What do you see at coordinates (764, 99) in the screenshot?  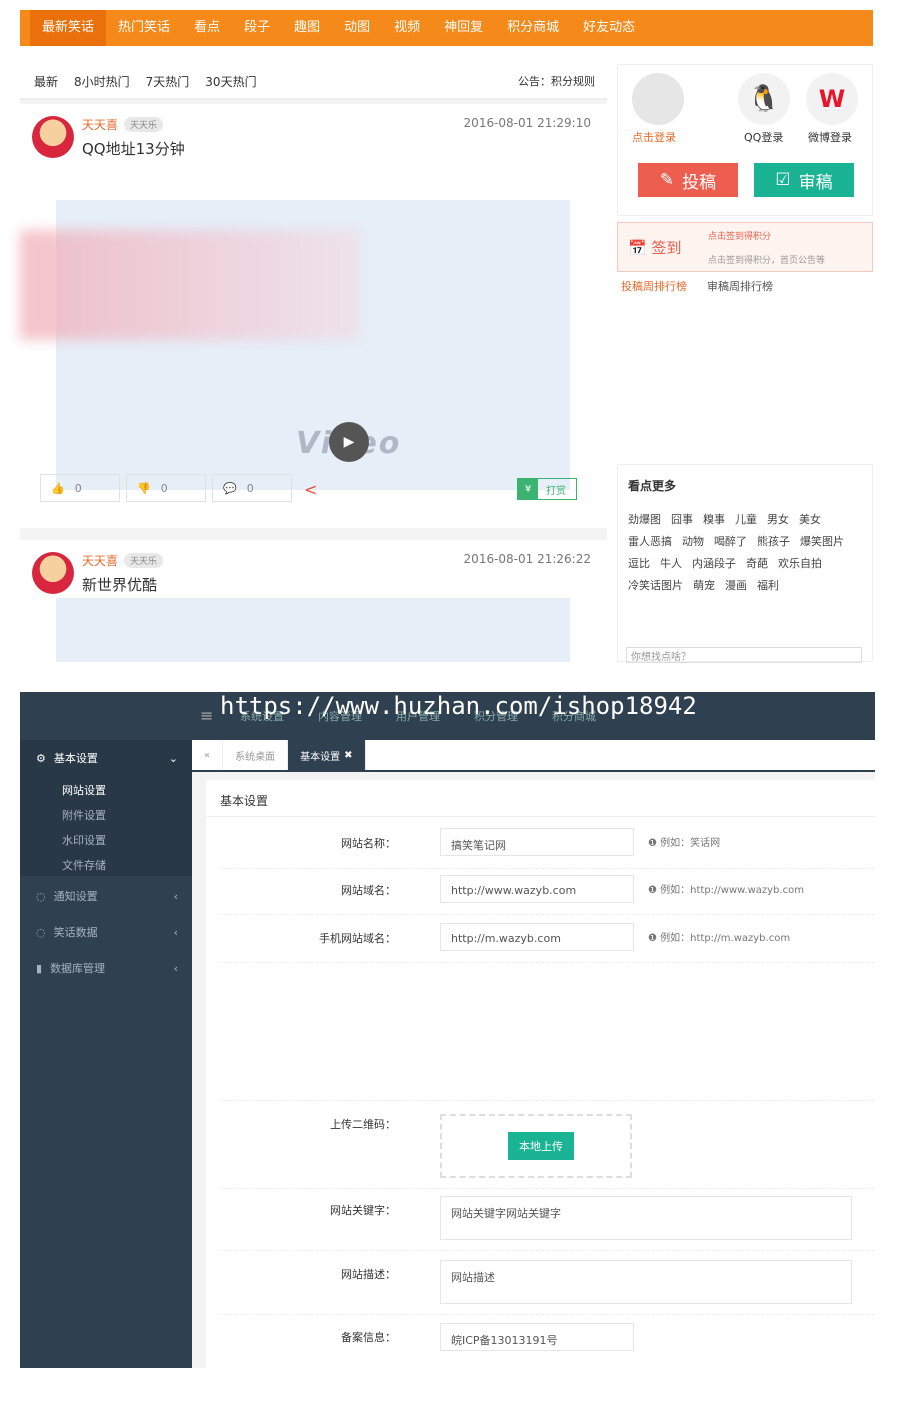 I see `qq-icon: 🐧` at bounding box center [764, 99].